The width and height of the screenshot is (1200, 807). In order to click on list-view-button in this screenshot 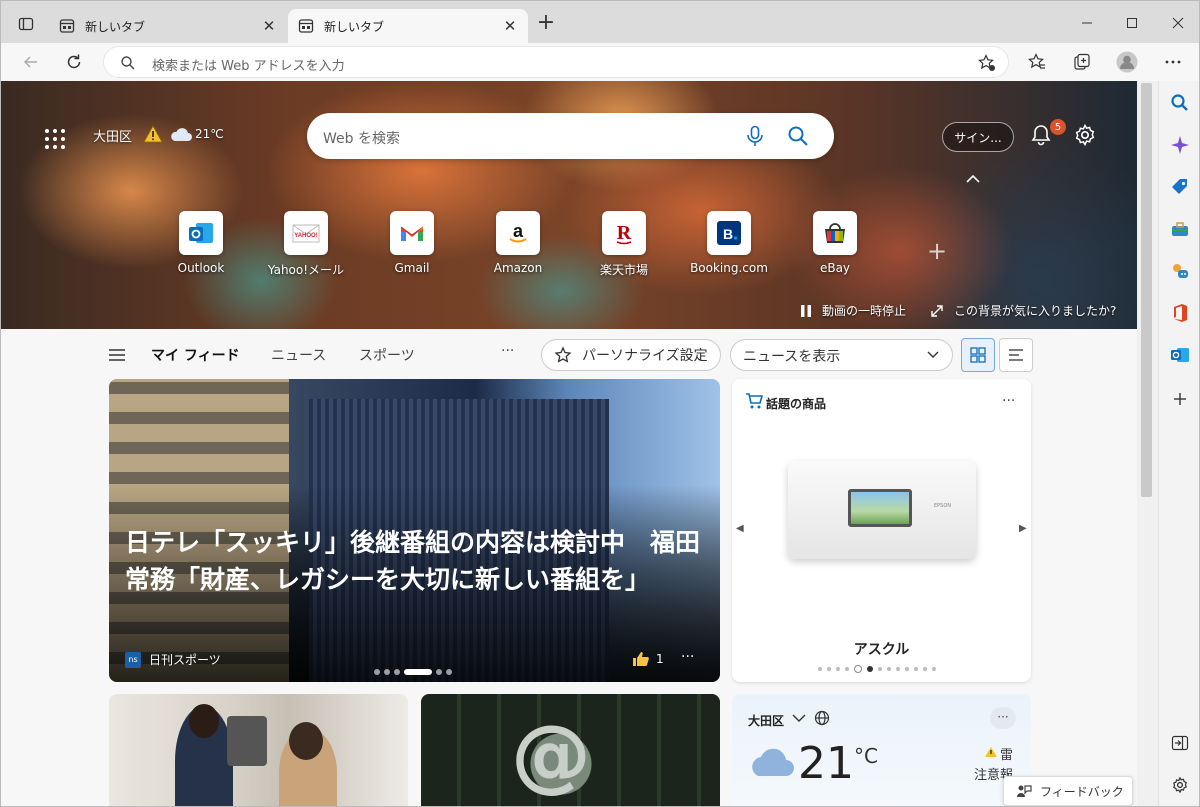, I will do `click(1016, 355)`.